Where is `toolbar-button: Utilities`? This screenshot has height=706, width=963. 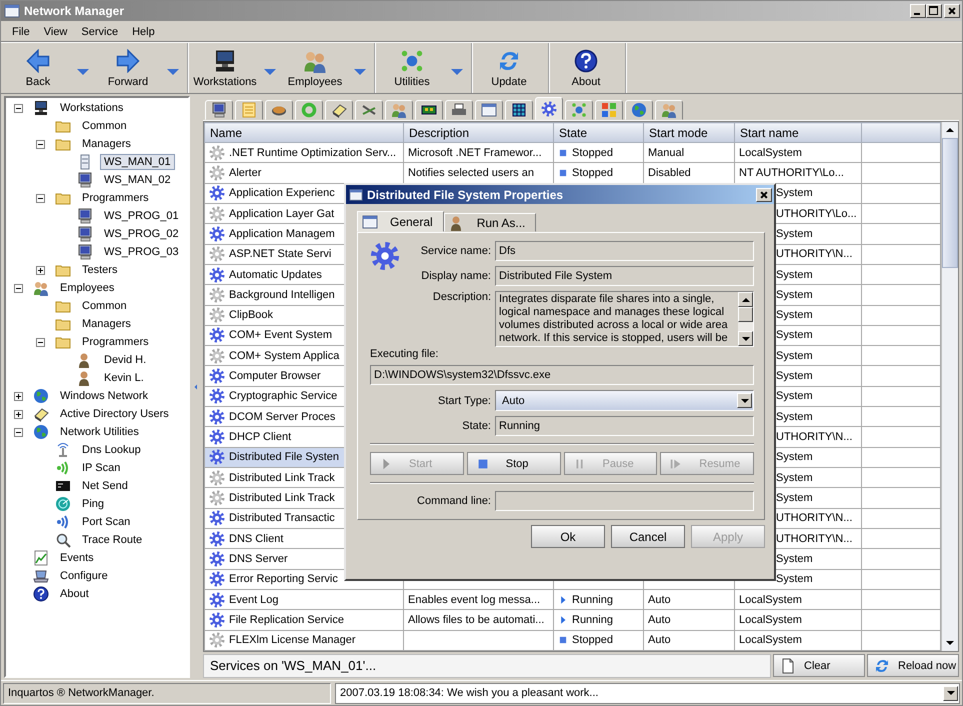 toolbar-button: Utilities is located at coordinates (412, 68).